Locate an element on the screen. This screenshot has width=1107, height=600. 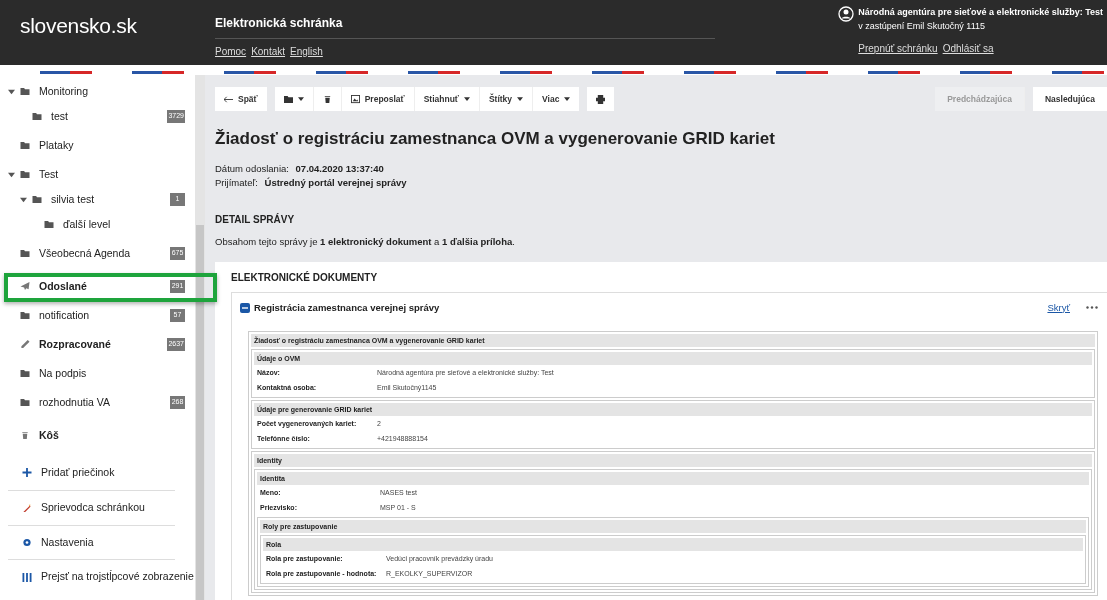
header-link: Pomoc is located at coordinates (231, 51).